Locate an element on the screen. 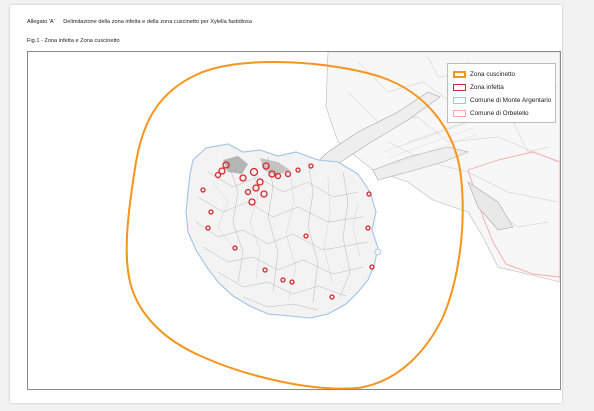  islet is located at coordinates (378, 252).